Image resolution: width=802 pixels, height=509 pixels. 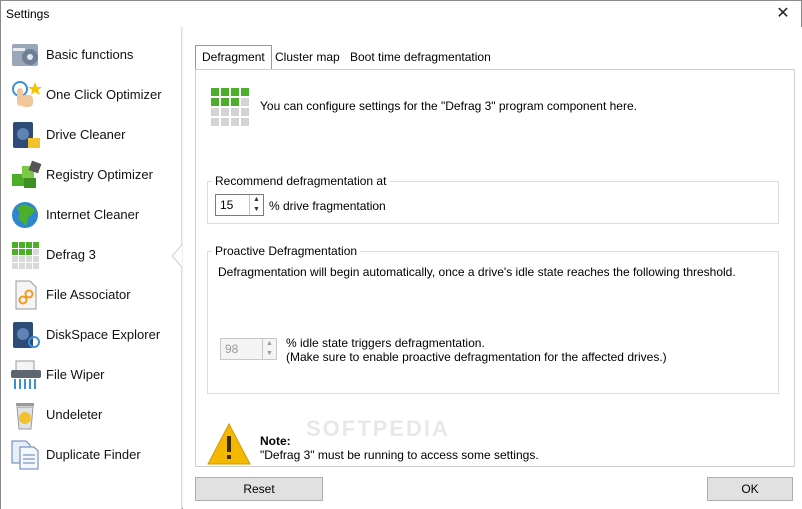 I want to click on sidebar-item-file-wiper: File Wiper, so click(x=91, y=374).